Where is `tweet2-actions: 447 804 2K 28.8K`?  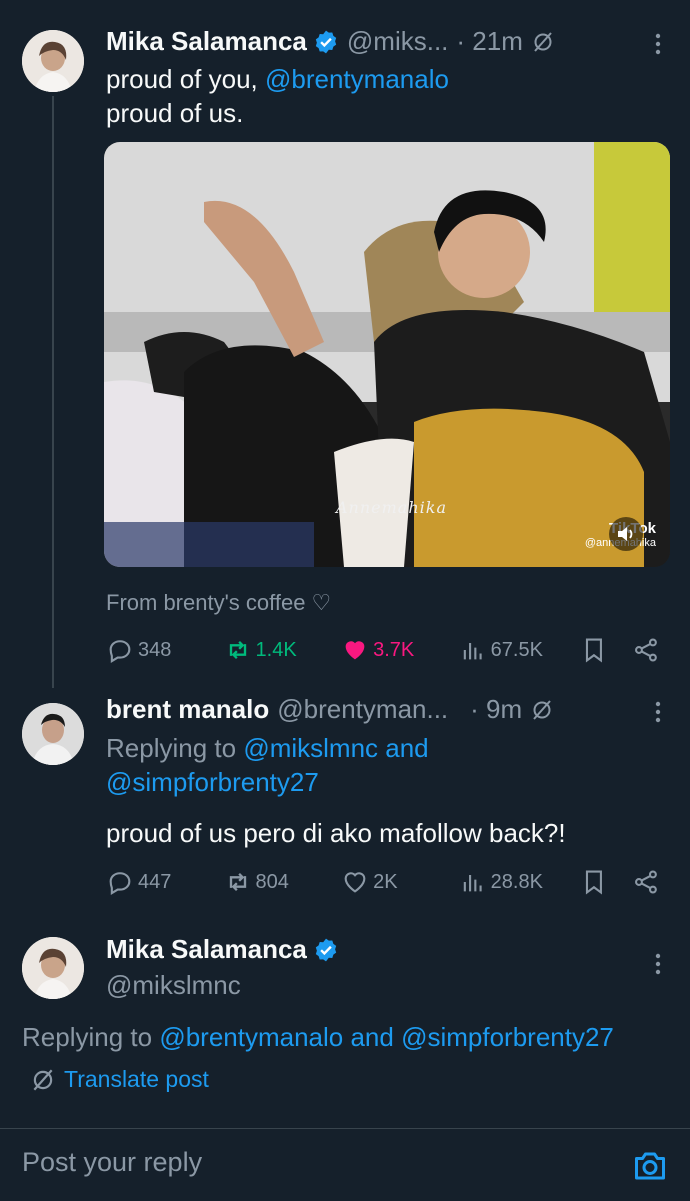 tweet2-actions: 447 804 2K 28.8K is located at coordinates (383, 882).